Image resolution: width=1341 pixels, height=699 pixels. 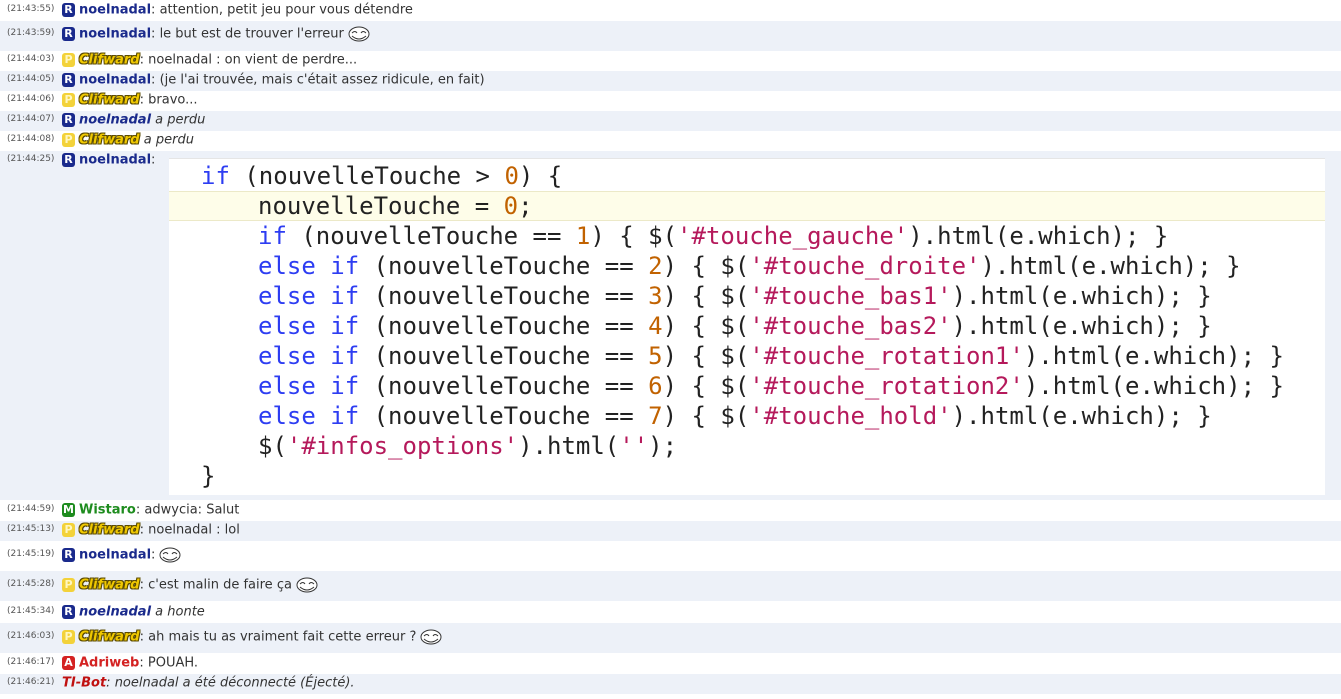 I want to click on message-text: noelnadal : lol, so click(x=194, y=530).